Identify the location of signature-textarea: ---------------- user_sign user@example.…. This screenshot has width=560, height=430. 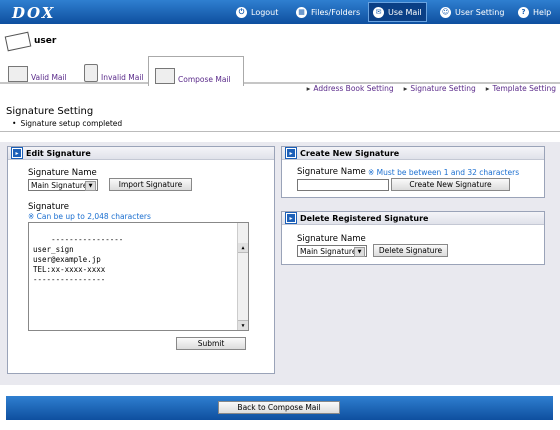
(138, 276).